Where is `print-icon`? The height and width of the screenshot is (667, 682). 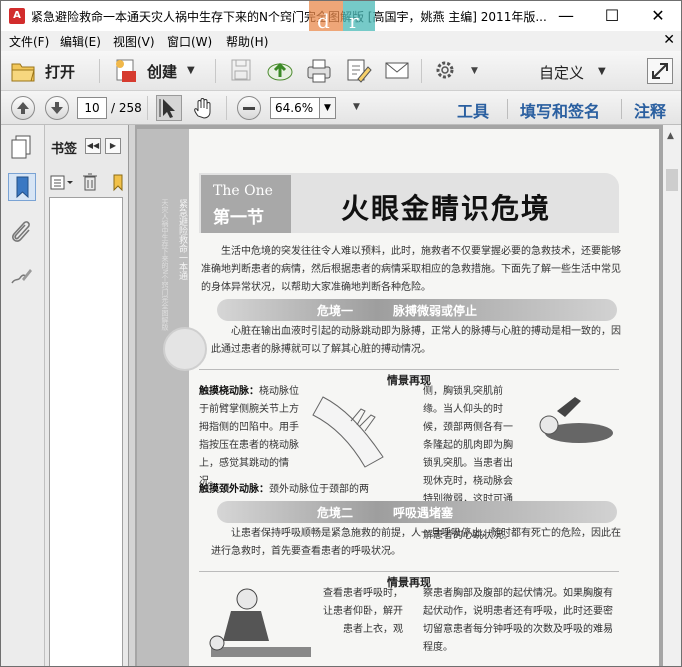
print-icon is located at coordinates (319, 71).